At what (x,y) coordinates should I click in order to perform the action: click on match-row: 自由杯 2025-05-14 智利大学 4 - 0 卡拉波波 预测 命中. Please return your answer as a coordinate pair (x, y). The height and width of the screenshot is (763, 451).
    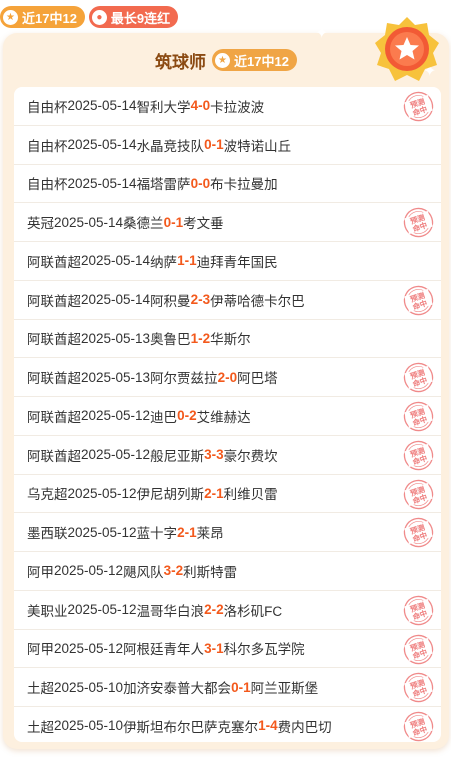
    Looking at the image, I should click on (227, 106).